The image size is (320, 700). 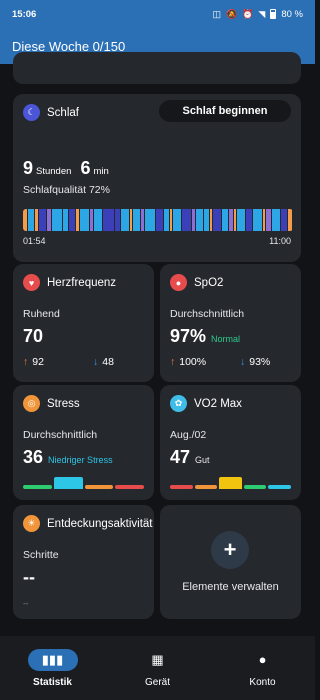 What do you see at coordinates (225, 111) in the screenshot?
I see `start-sleep-button: Schlaf beginnen` at bounding box center [225, 111].